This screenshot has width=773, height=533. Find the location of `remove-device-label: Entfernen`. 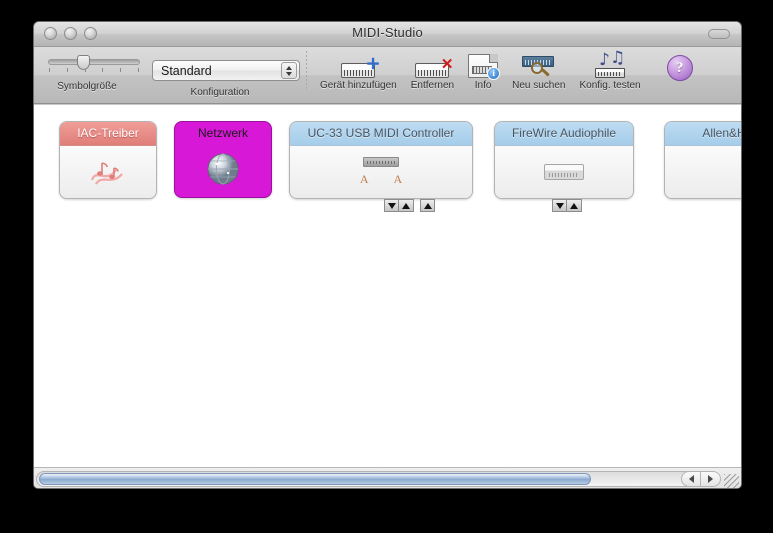

remove-device-label: Entfernen is located at coordinates (432, 85).